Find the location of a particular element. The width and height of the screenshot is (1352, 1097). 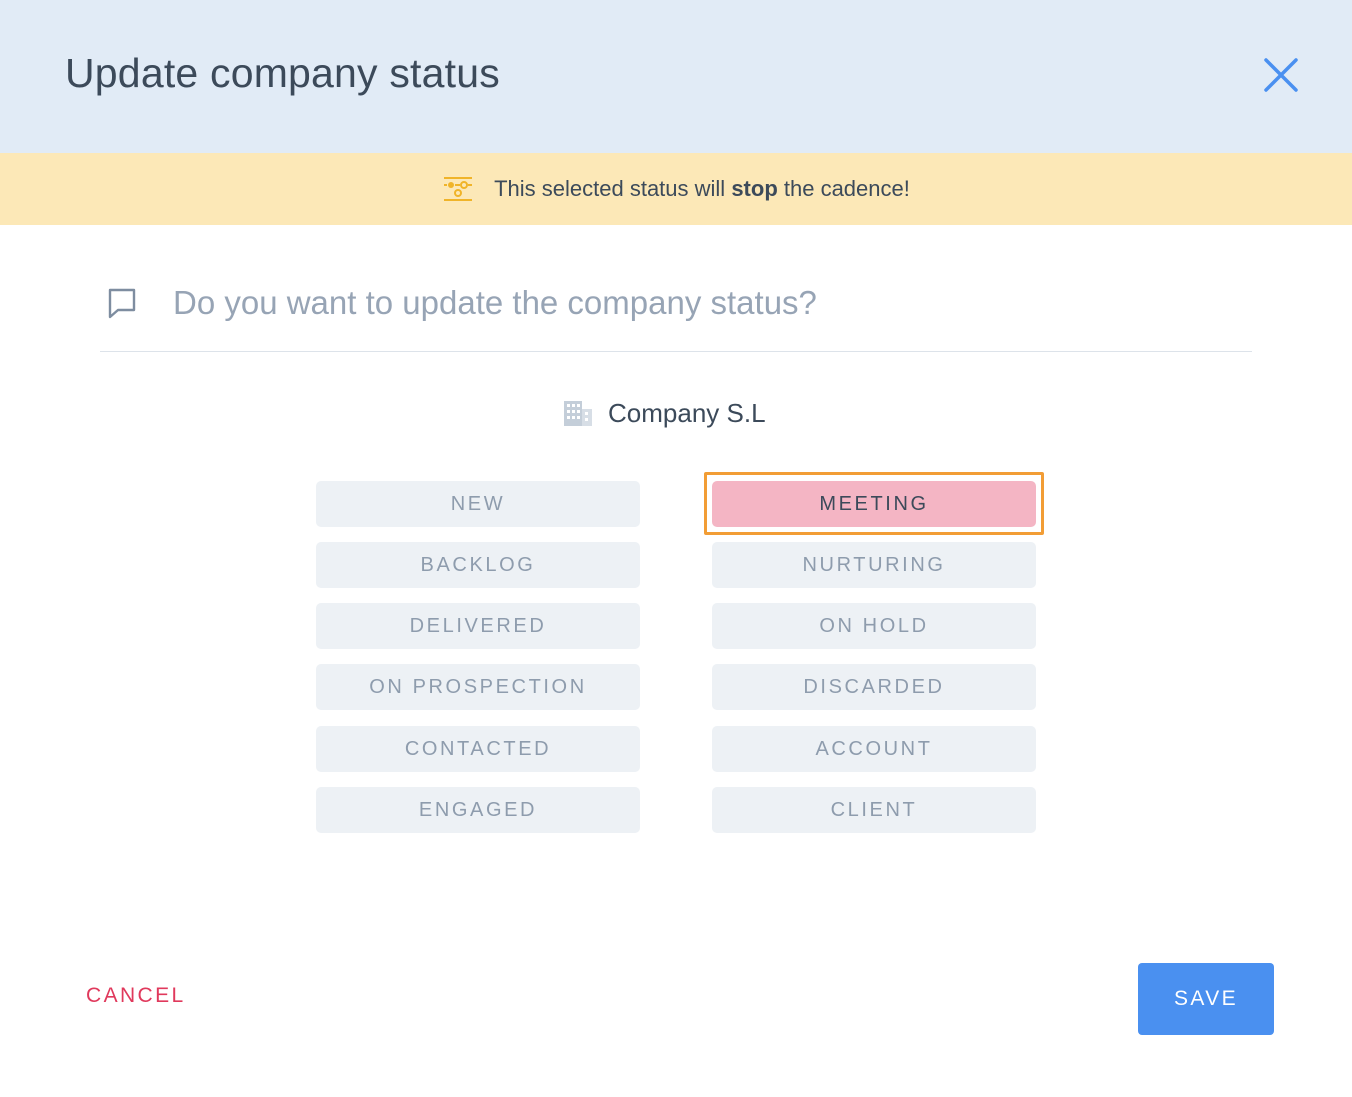

status-new-button: NEW is located at coordinates (478, 504).